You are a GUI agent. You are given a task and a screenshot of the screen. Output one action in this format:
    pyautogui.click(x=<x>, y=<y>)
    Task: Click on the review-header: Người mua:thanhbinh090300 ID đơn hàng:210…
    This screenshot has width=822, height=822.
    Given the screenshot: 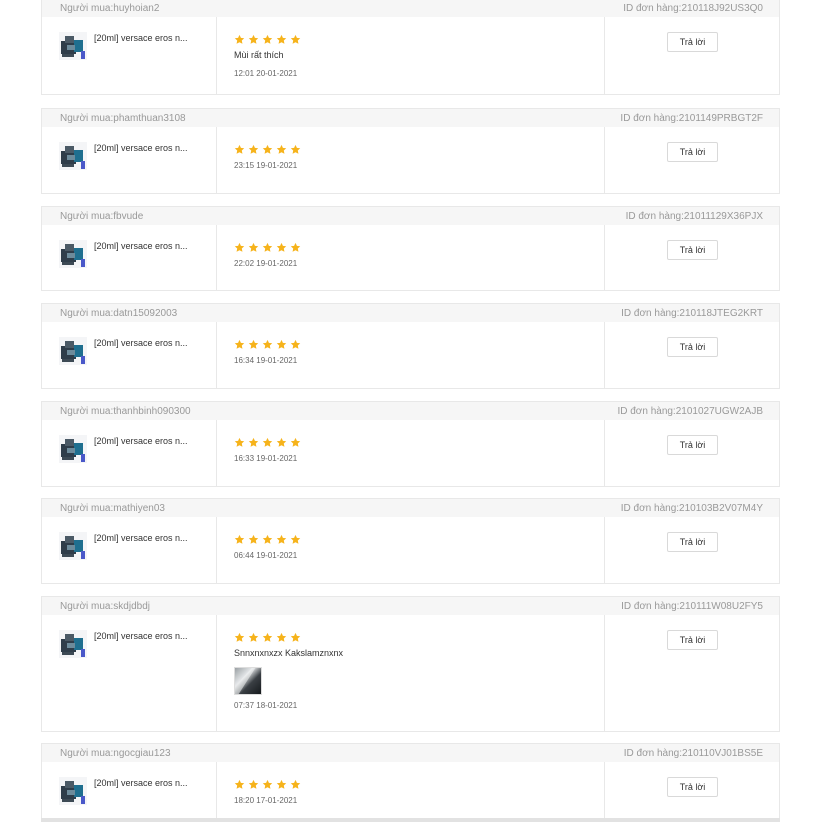 What is the action you would take?
    pyautogui.click(x=410, y=411)
    